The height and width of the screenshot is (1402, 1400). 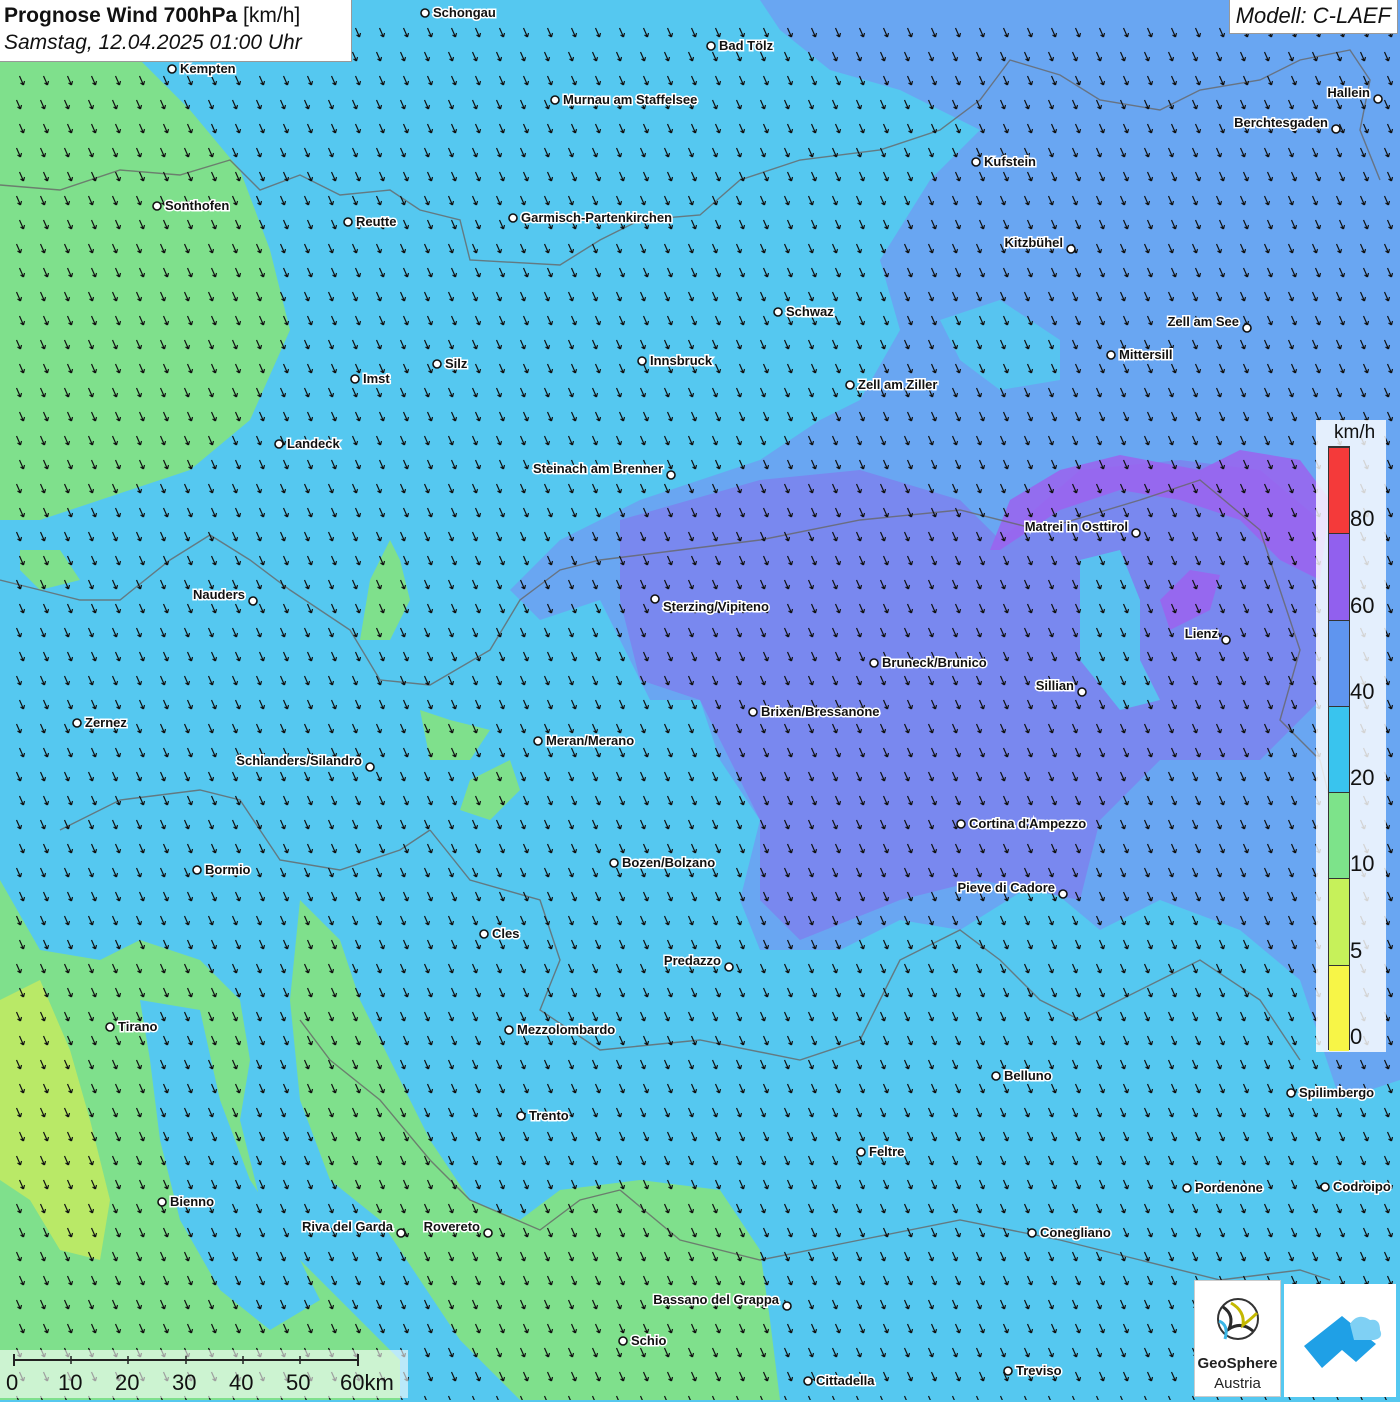 I want to click on city-marker: Zell am Ziller, so click(x=892, y=385).